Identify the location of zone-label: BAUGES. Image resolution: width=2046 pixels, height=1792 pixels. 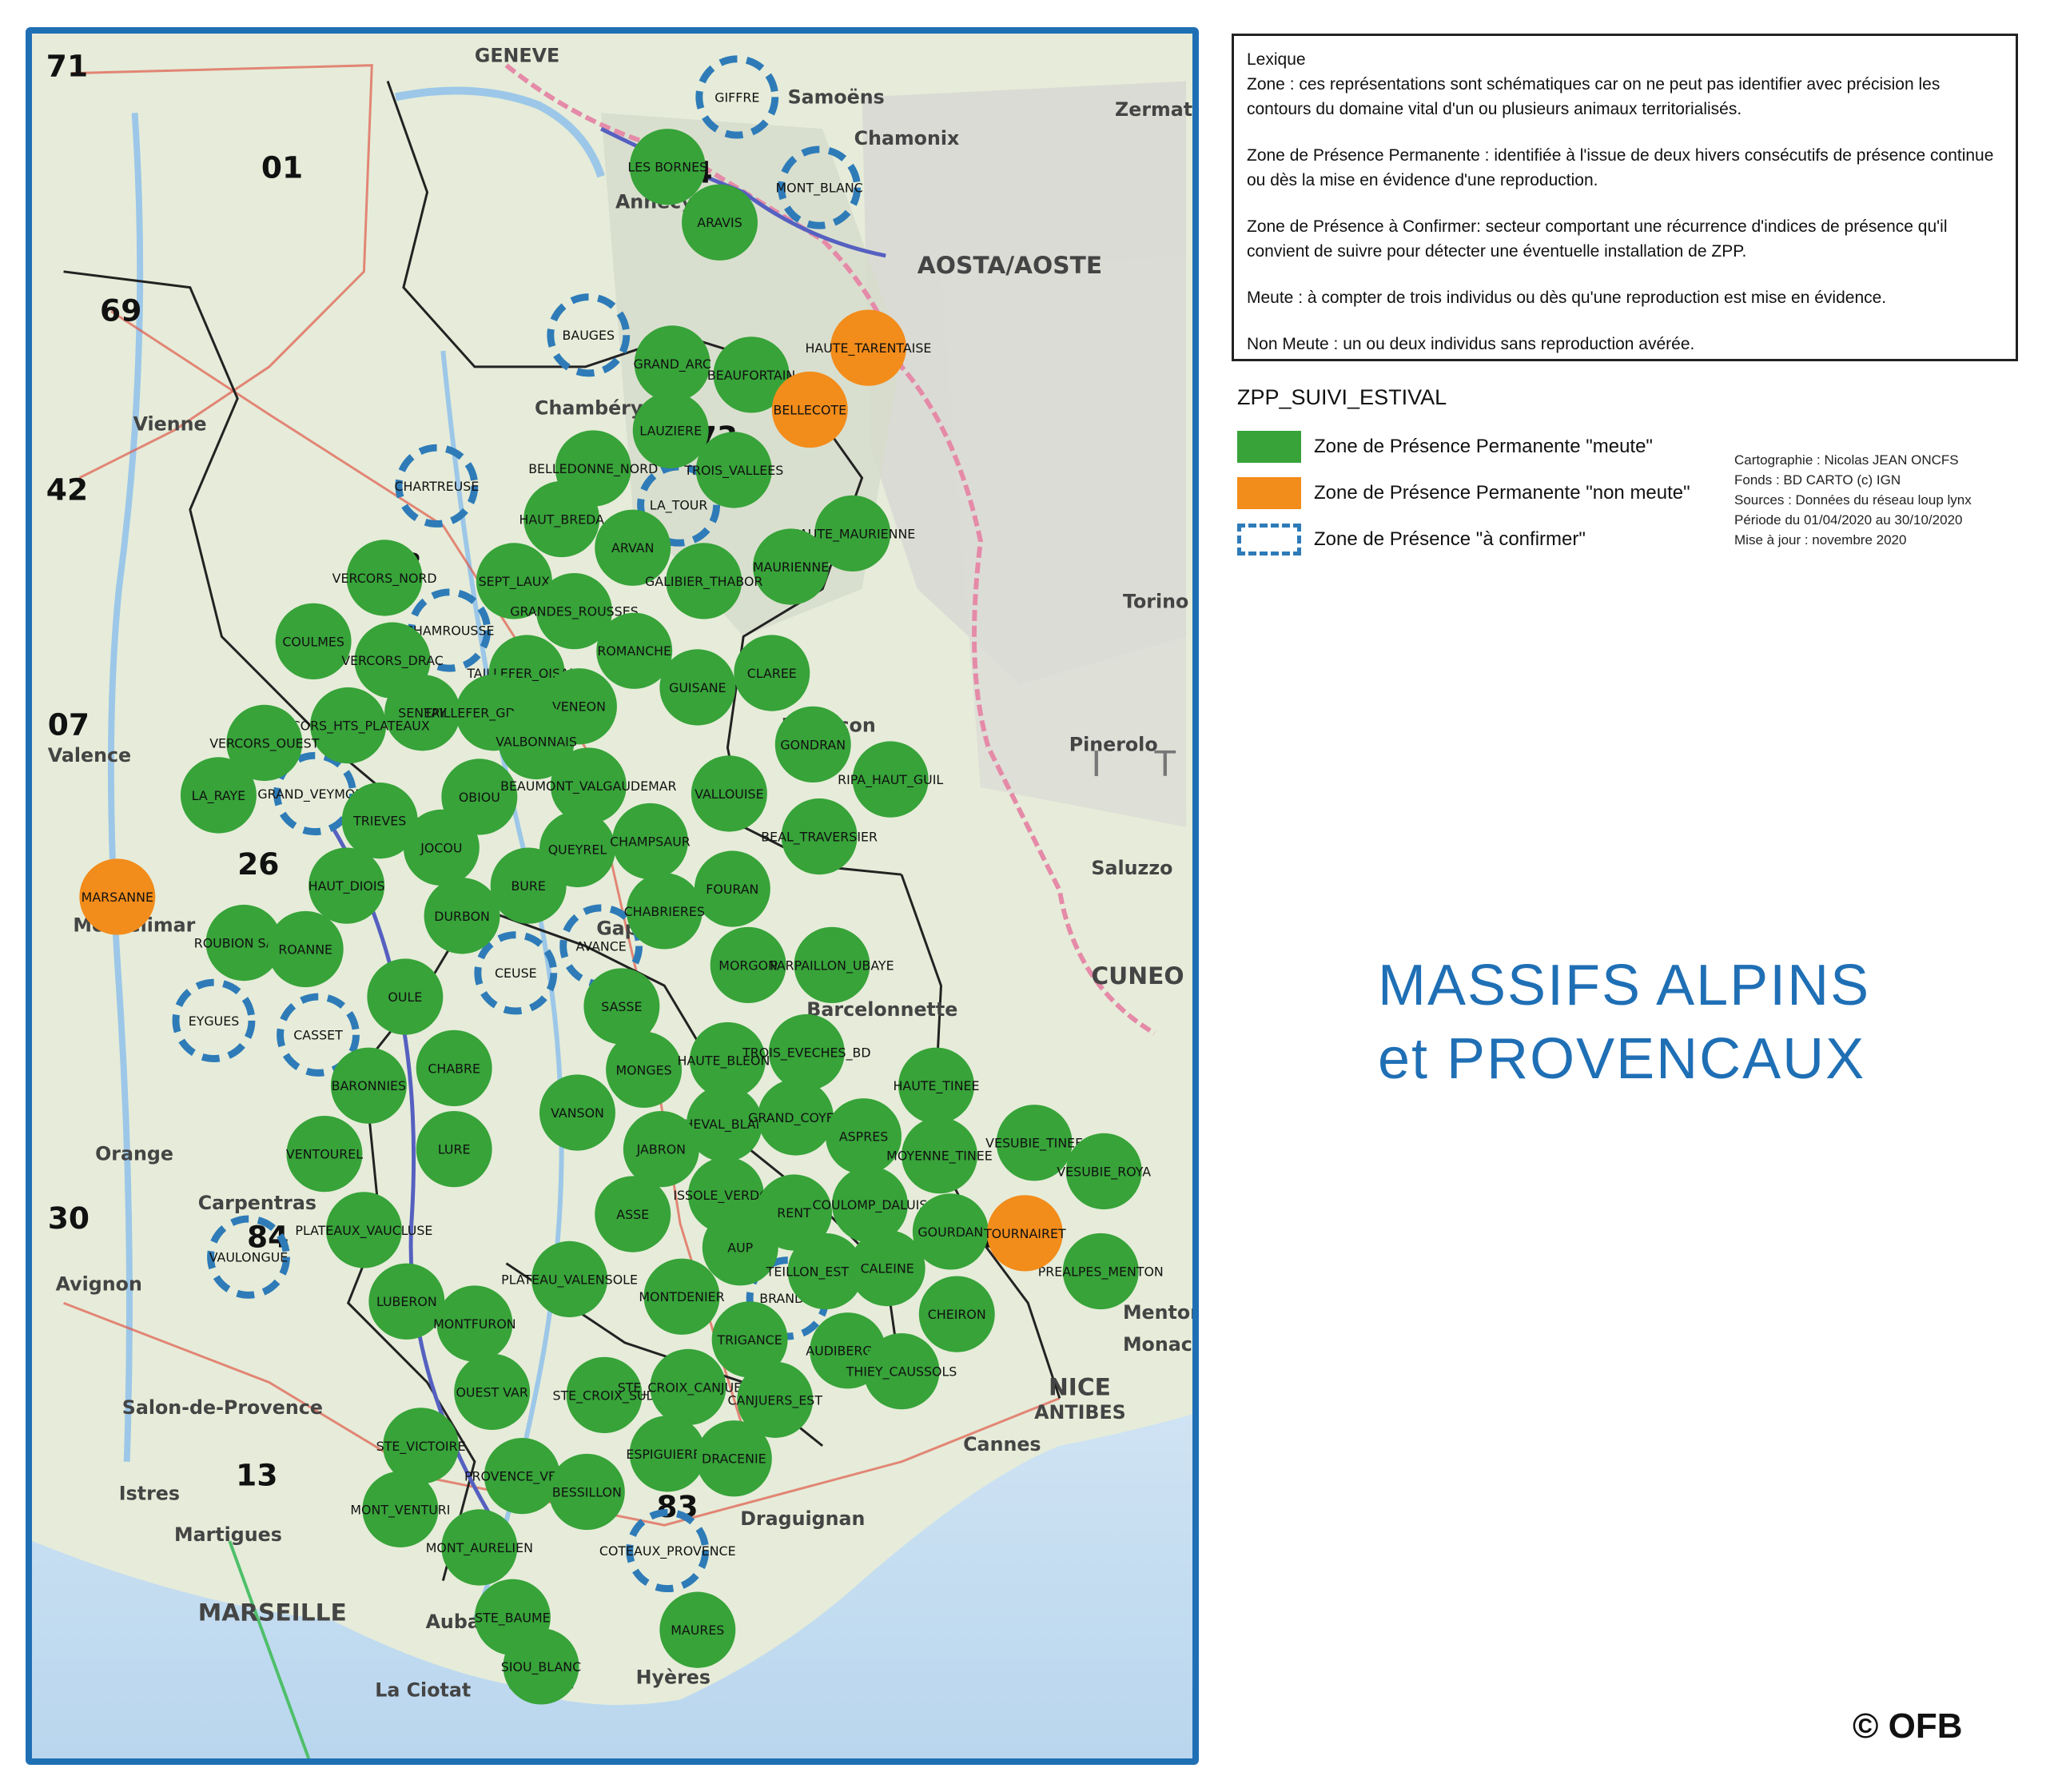
(589, 335).